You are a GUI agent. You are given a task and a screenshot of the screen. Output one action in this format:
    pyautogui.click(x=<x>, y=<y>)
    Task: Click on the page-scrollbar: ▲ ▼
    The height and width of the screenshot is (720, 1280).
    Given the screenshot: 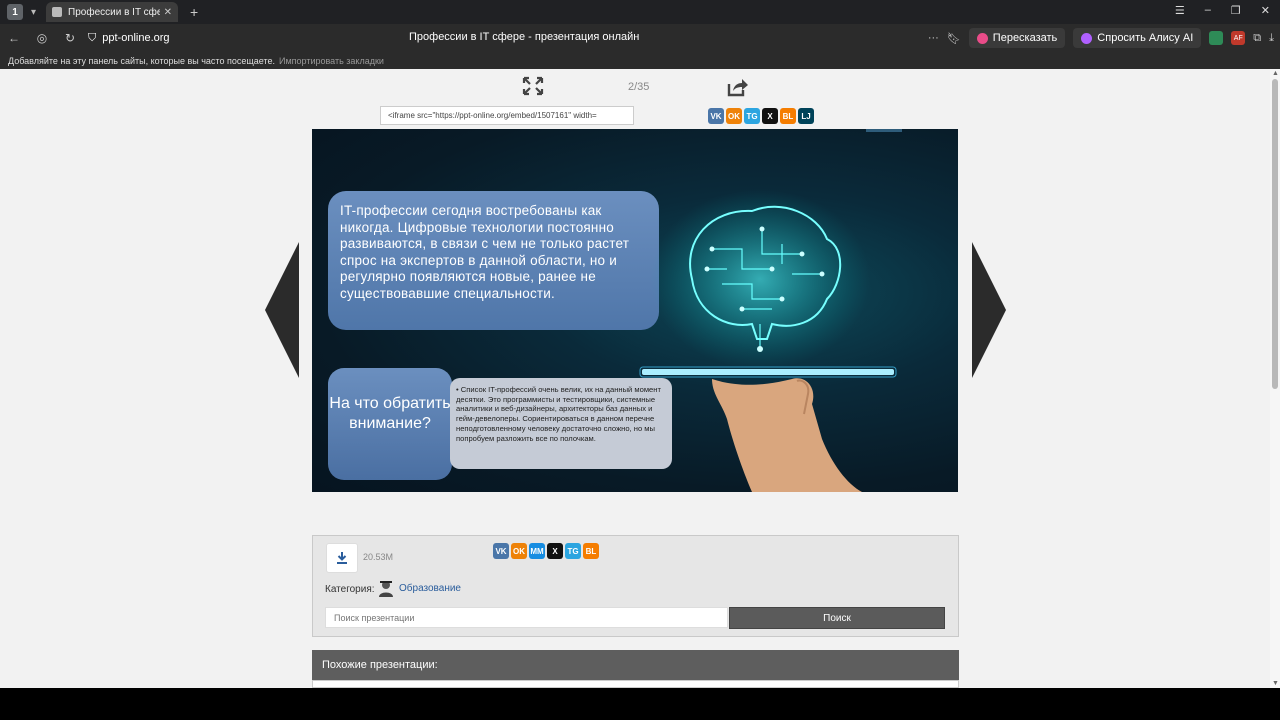 What is the action you would take?
    pyautogui.click(x=1275, y=378)
    